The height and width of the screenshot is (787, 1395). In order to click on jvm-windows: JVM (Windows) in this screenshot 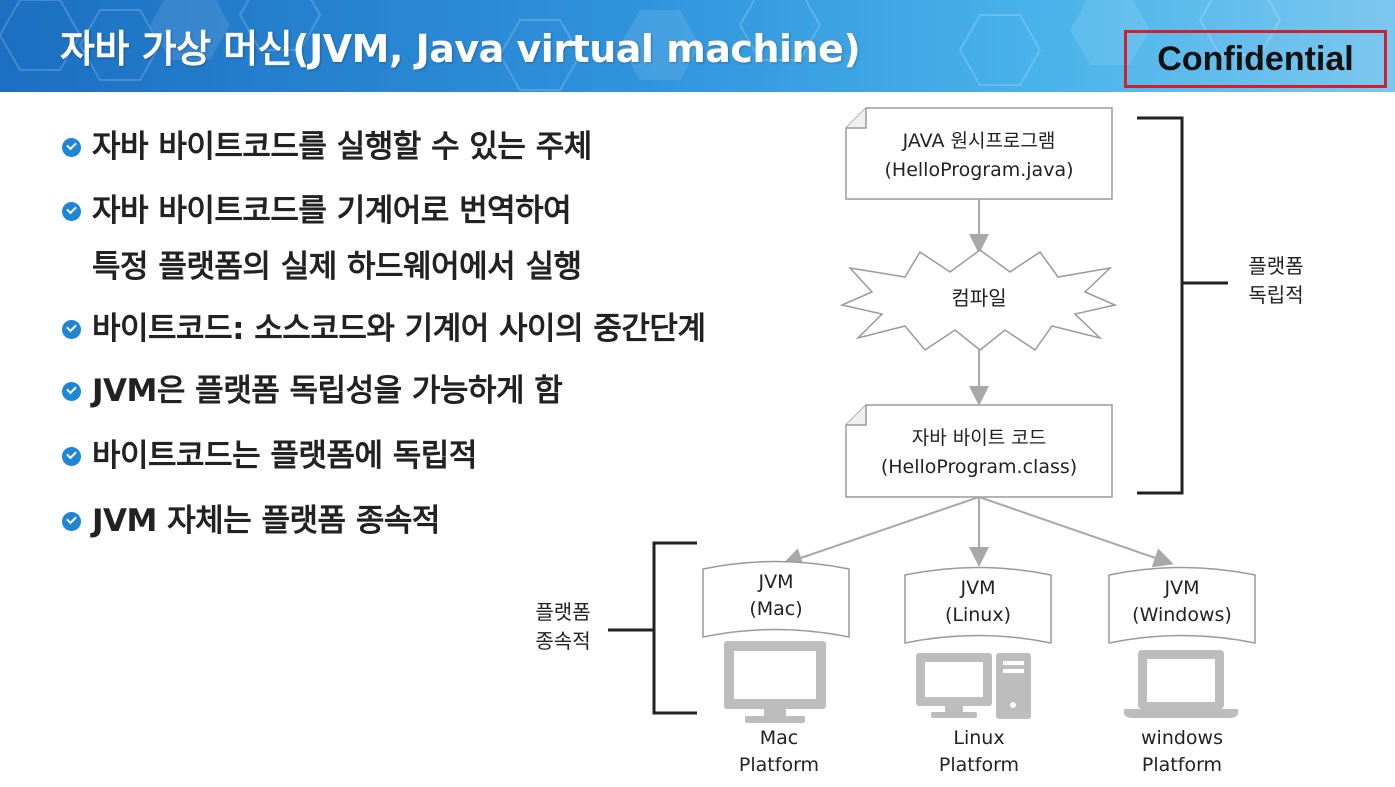, I will do `click(1182, 605)`.